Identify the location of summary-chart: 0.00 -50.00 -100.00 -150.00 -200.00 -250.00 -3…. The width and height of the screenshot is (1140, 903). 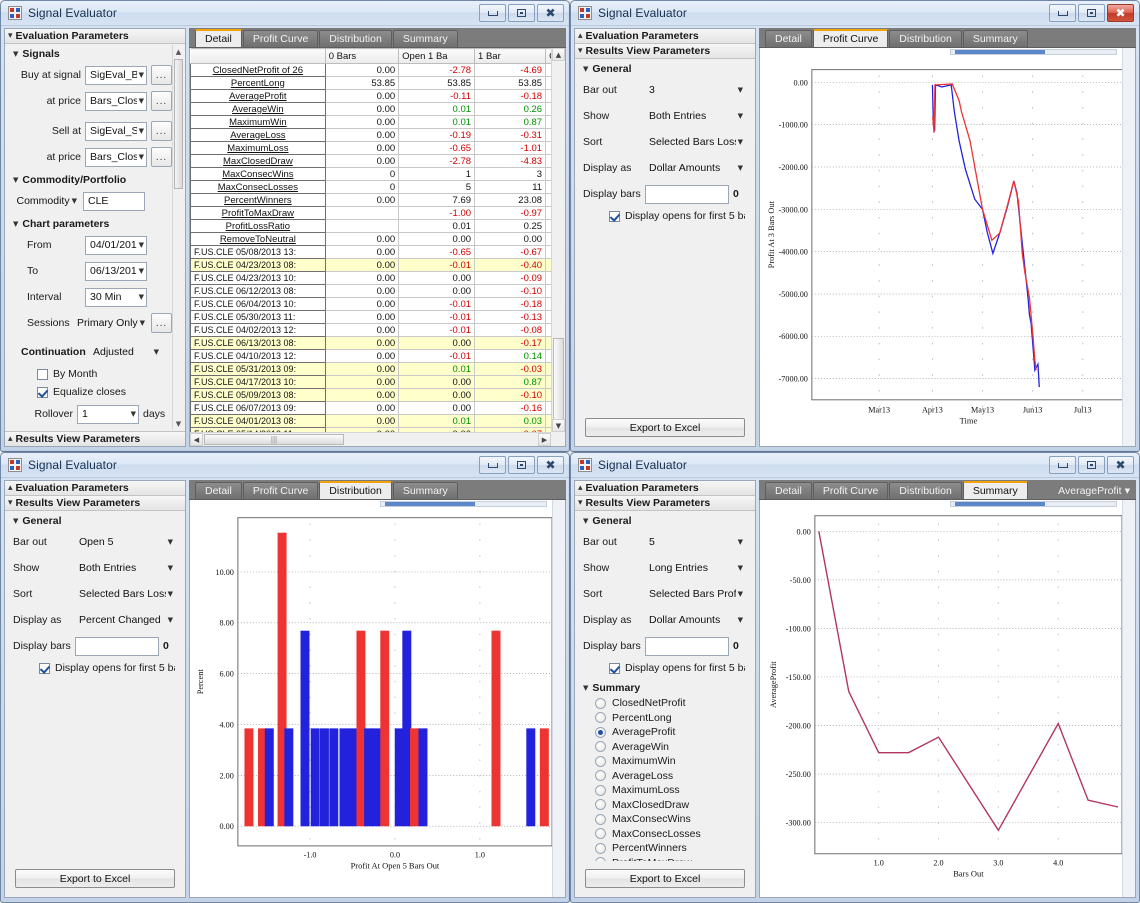
(947, 698).